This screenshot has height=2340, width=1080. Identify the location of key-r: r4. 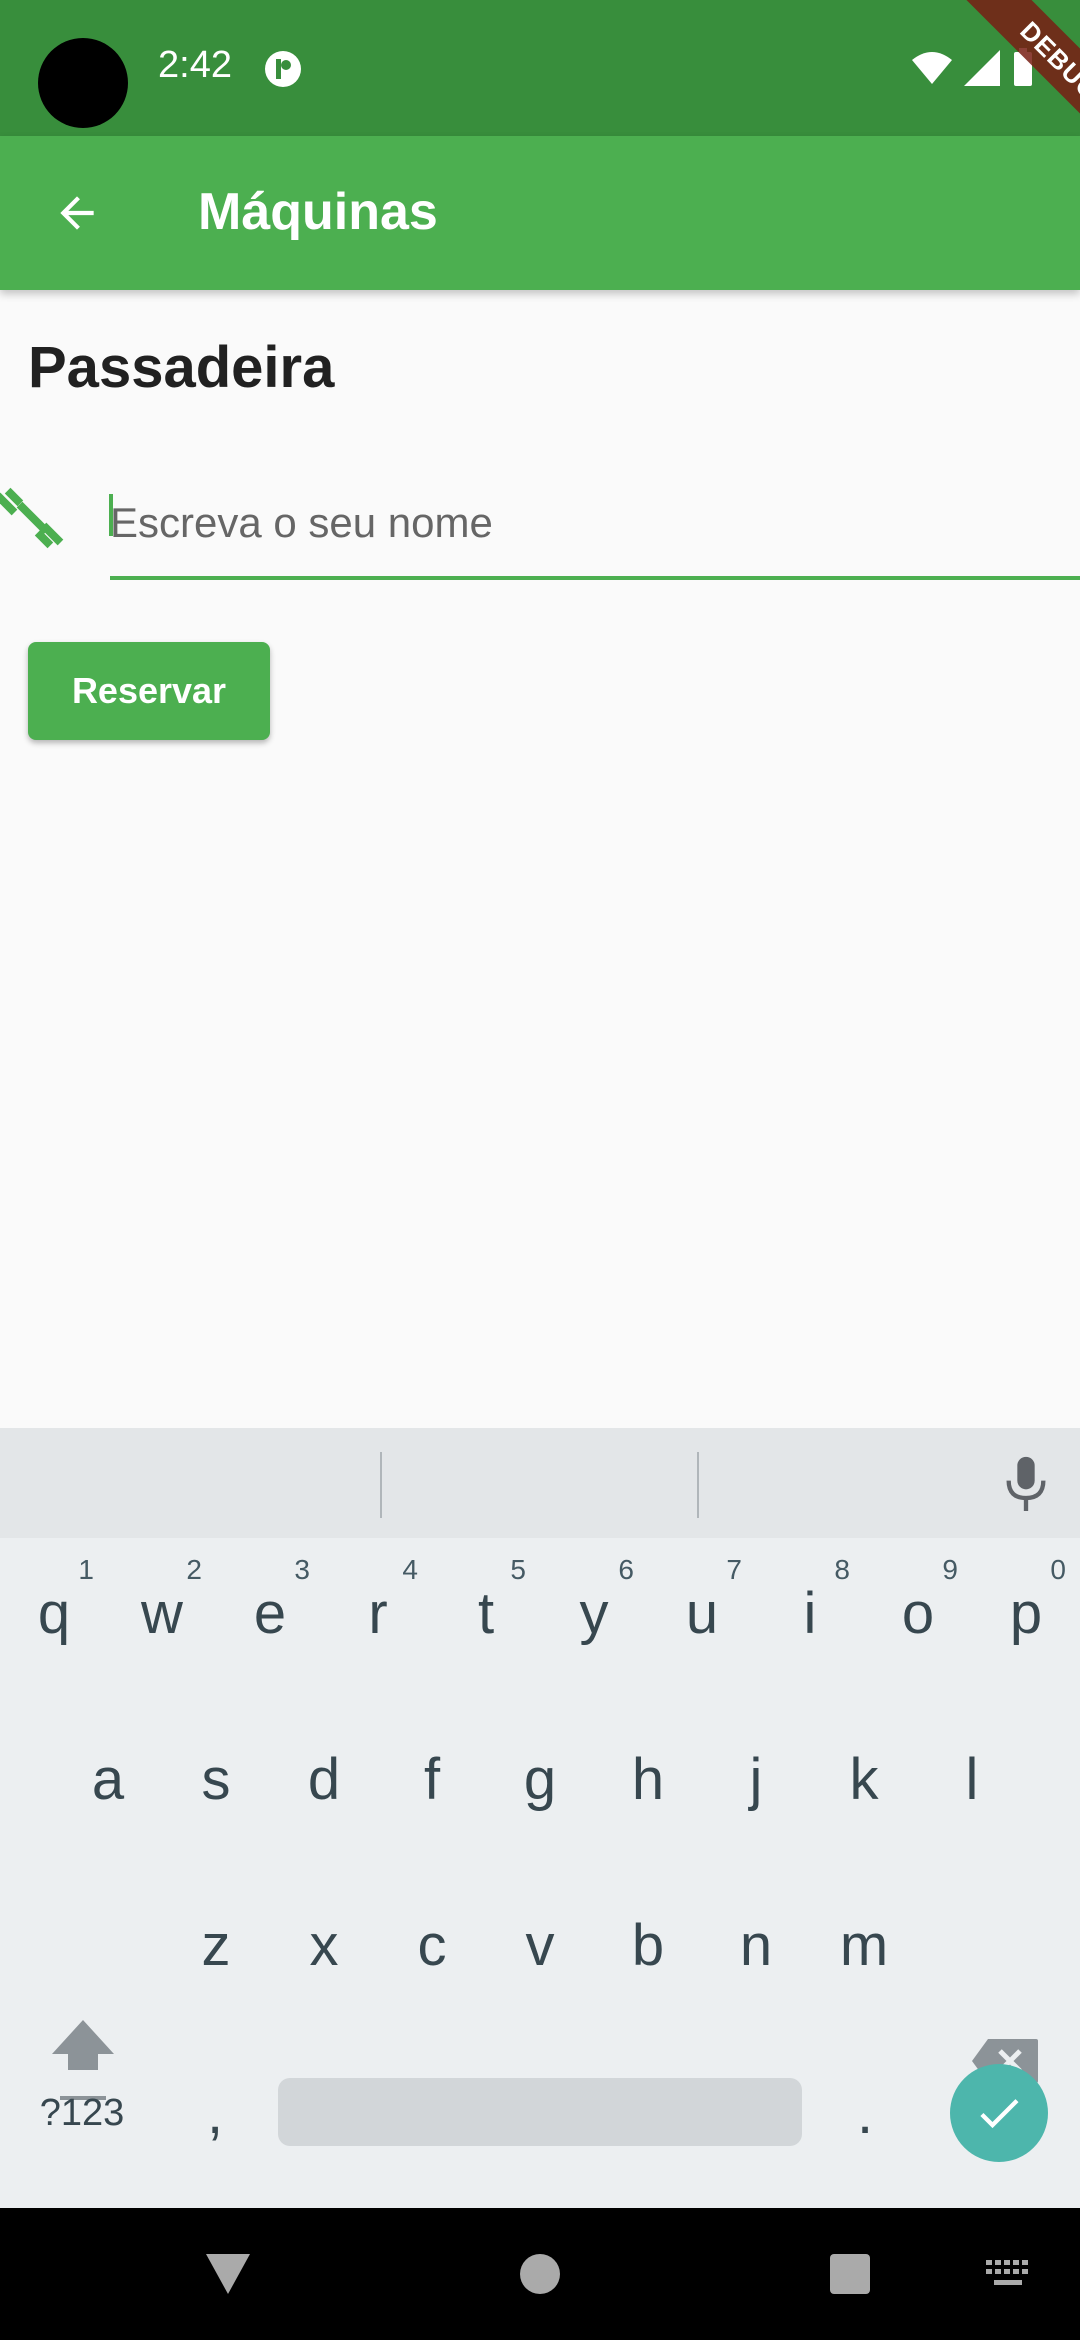
(378, 1613).